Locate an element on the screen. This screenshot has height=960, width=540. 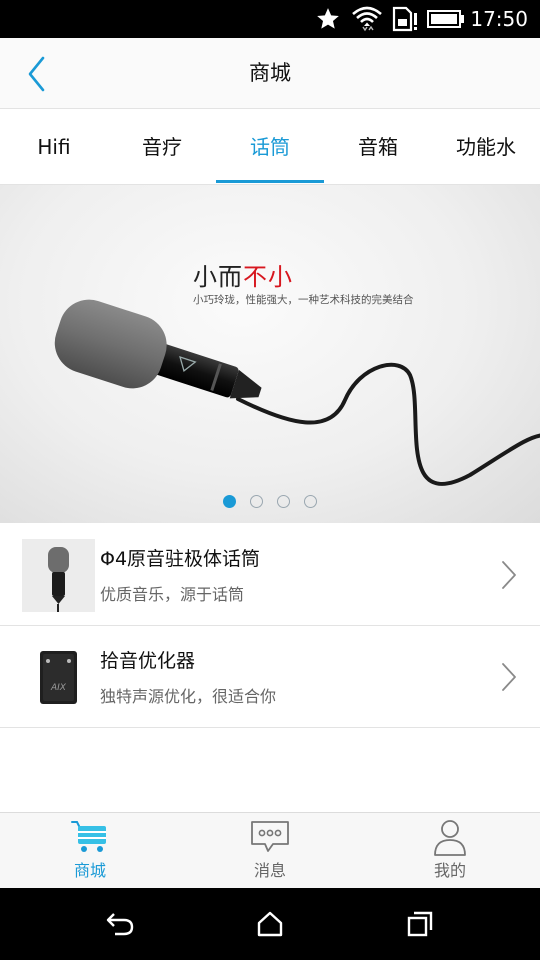
nav-item-profile: 我的 is located at coordinates (450, 851).